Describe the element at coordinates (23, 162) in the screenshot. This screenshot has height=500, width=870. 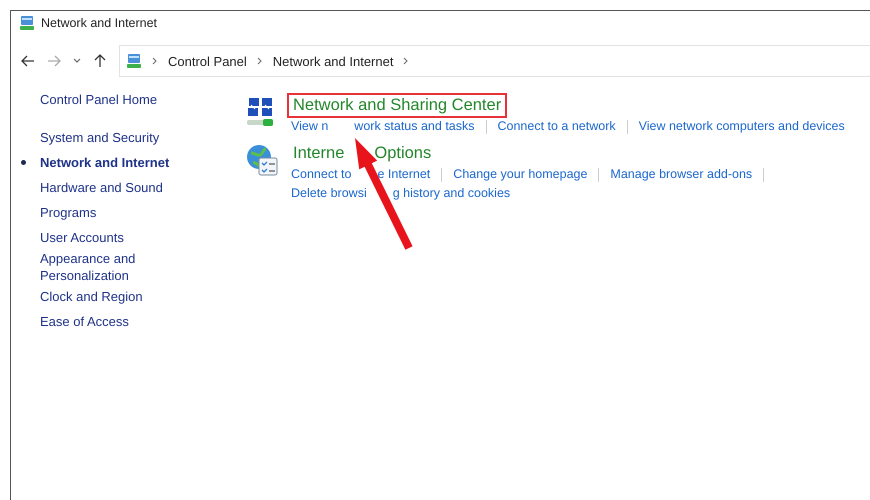
I see `bullet-icon` at that location.